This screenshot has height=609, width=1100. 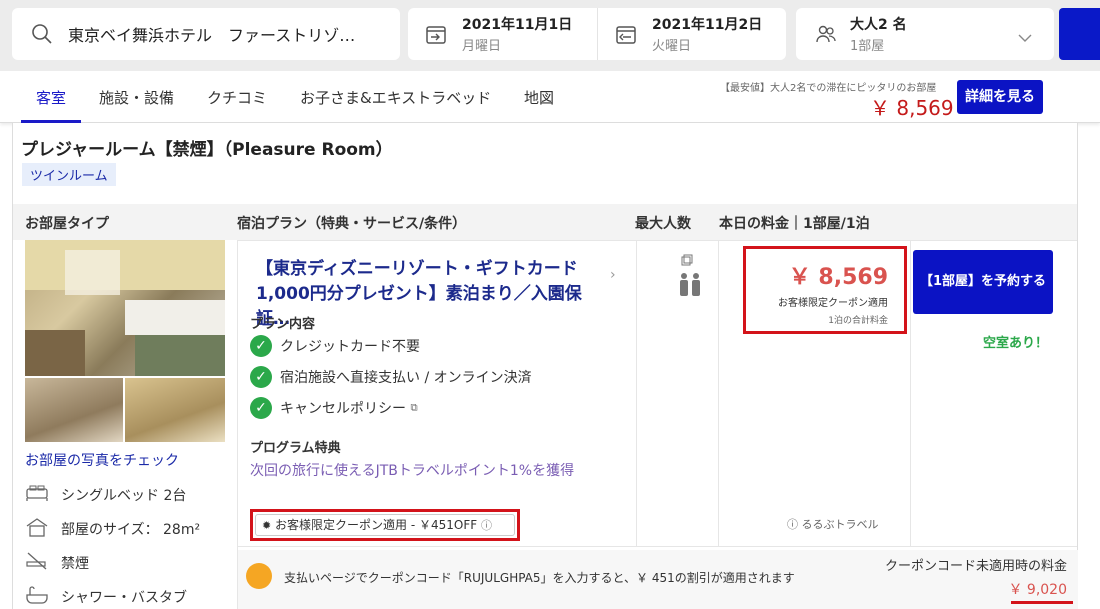 What do you see at coordinates (283, 324) in the screenshot?
I see `plan-contents-label: プラン内容` at bounding box center [283, 324].